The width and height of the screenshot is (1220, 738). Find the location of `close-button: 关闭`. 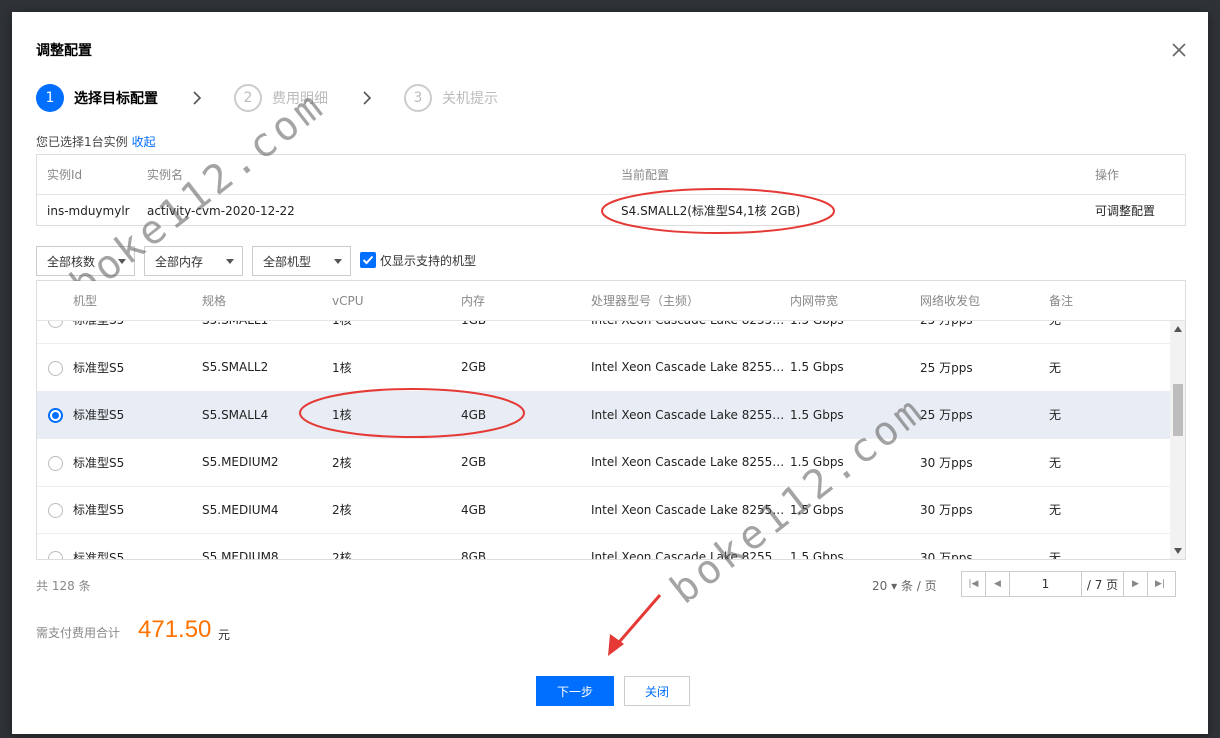

close-button: 关闭 is located at coordinates (657, 691).